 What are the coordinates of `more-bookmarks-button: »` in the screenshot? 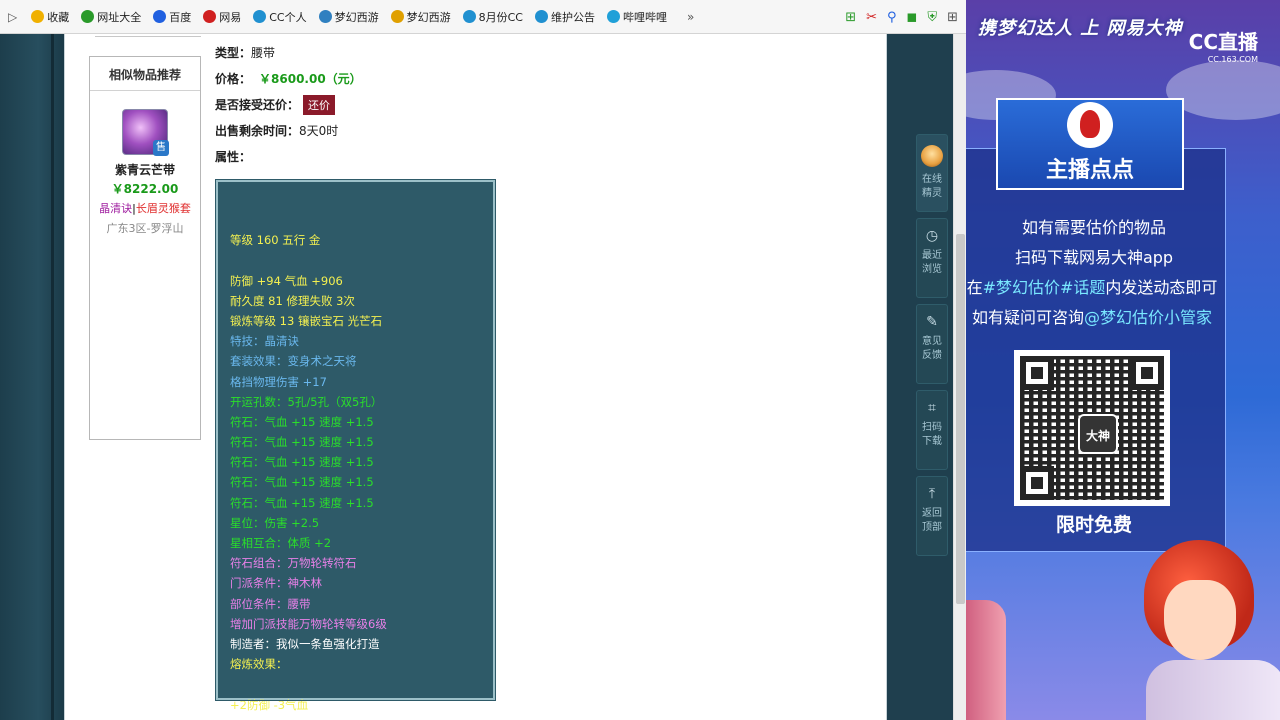 It's located at (690, 17).